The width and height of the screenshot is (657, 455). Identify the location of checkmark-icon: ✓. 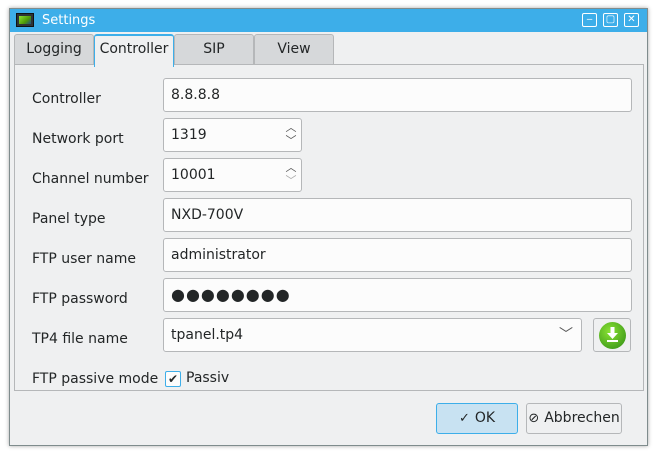
(464, 418).